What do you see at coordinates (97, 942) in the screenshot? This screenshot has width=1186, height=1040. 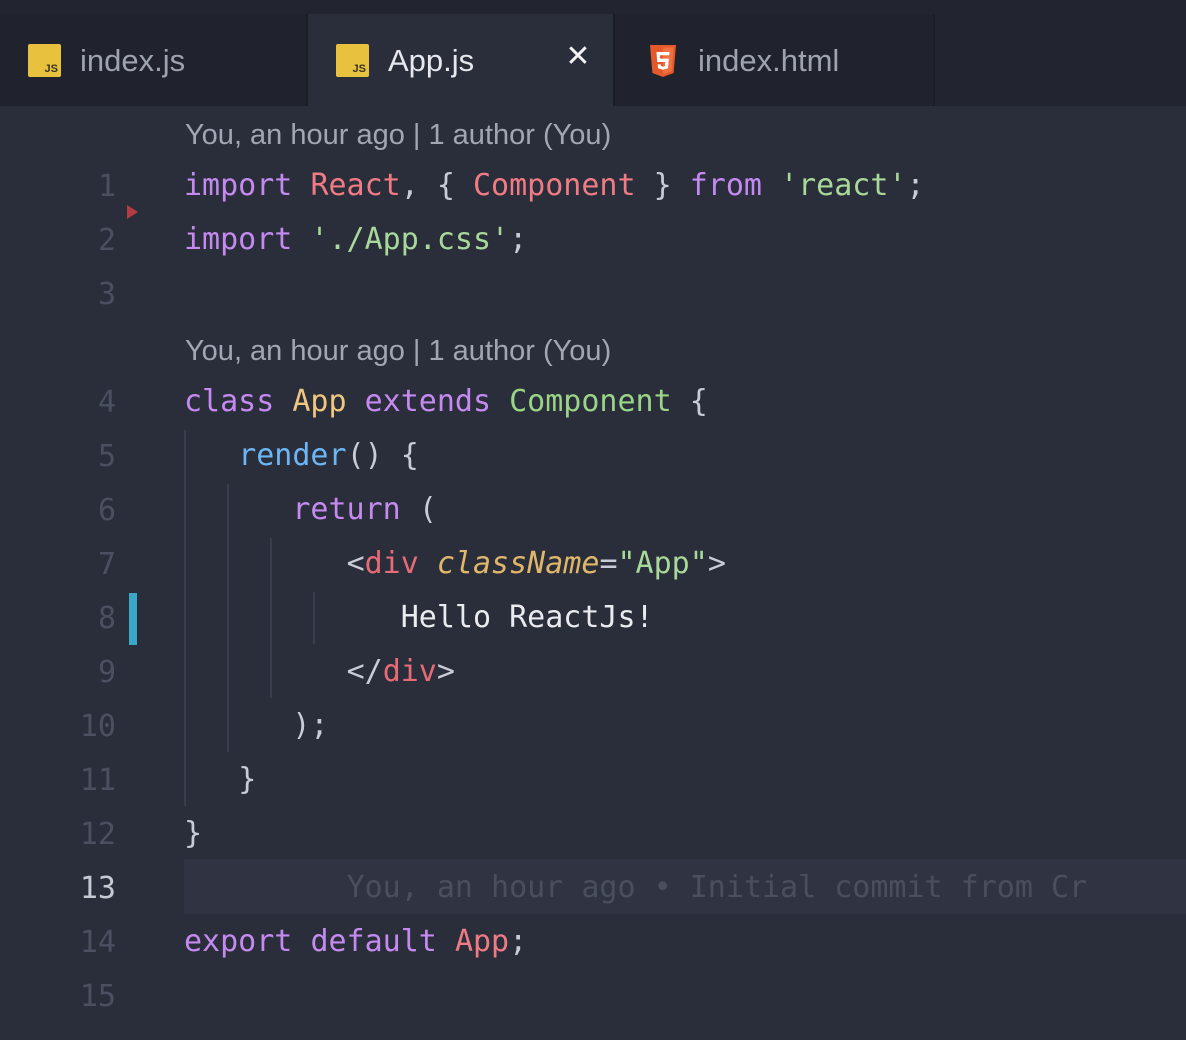 I see `line-number: 14` at bounding box center [97, 942].